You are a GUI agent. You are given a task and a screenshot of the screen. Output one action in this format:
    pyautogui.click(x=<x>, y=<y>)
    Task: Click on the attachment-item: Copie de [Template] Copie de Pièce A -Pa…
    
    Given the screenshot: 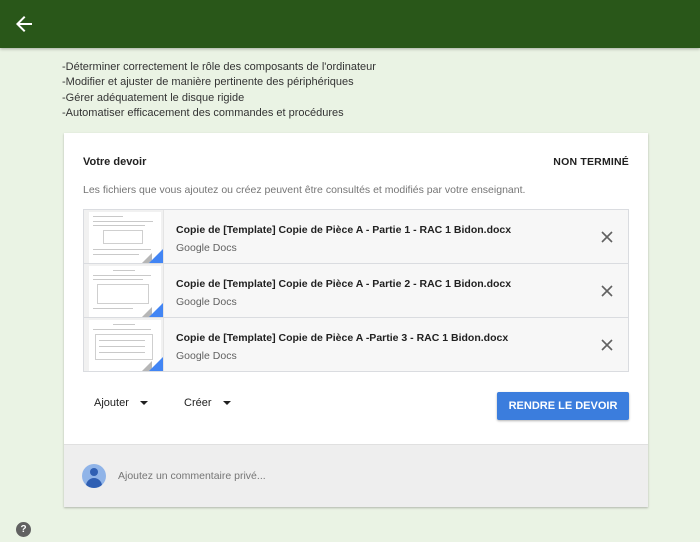 What is the action you would take?
    pyautogui.click(x=356, y=344)
    